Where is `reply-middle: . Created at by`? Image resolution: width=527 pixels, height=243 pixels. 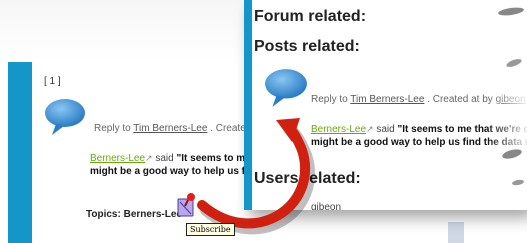 reply-middle: . Created at by is located at coordinates (460, 99).